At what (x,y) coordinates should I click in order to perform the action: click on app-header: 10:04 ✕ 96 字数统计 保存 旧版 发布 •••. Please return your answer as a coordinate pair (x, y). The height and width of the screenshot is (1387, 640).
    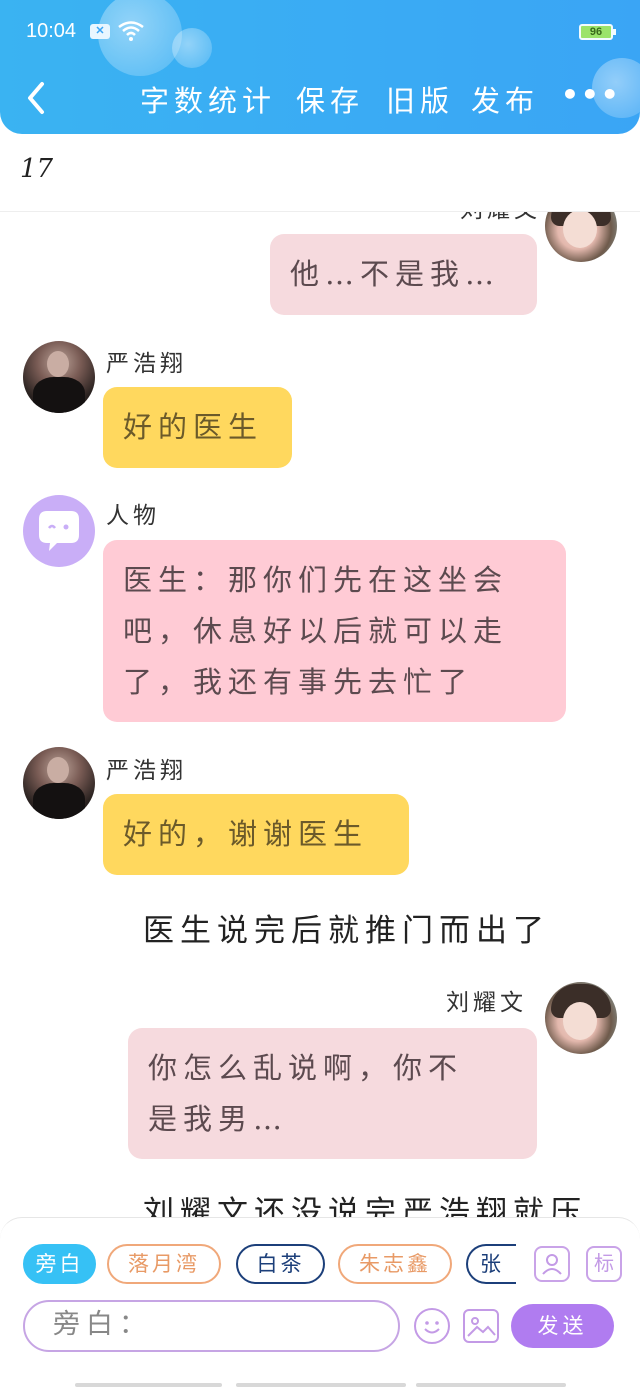
    Looking at the image, I should click on (320, 67).